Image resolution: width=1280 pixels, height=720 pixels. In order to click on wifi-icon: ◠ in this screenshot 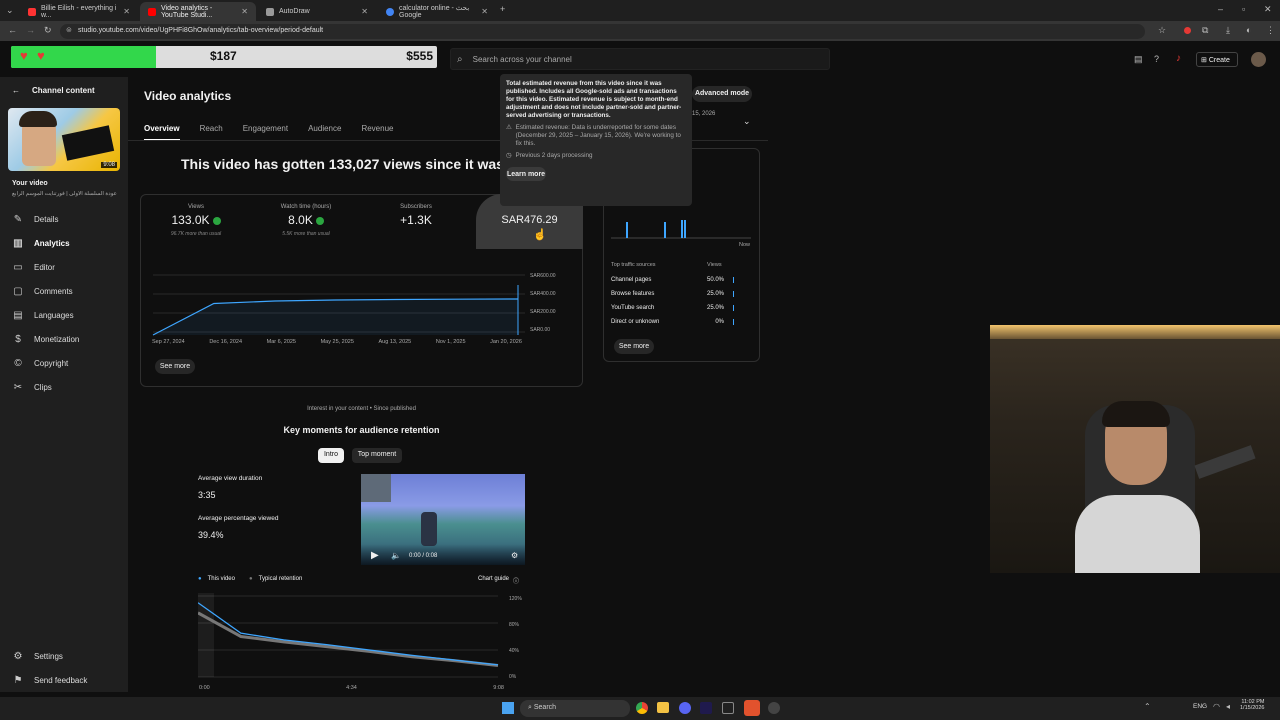, I will do `click(1216, 706)`.